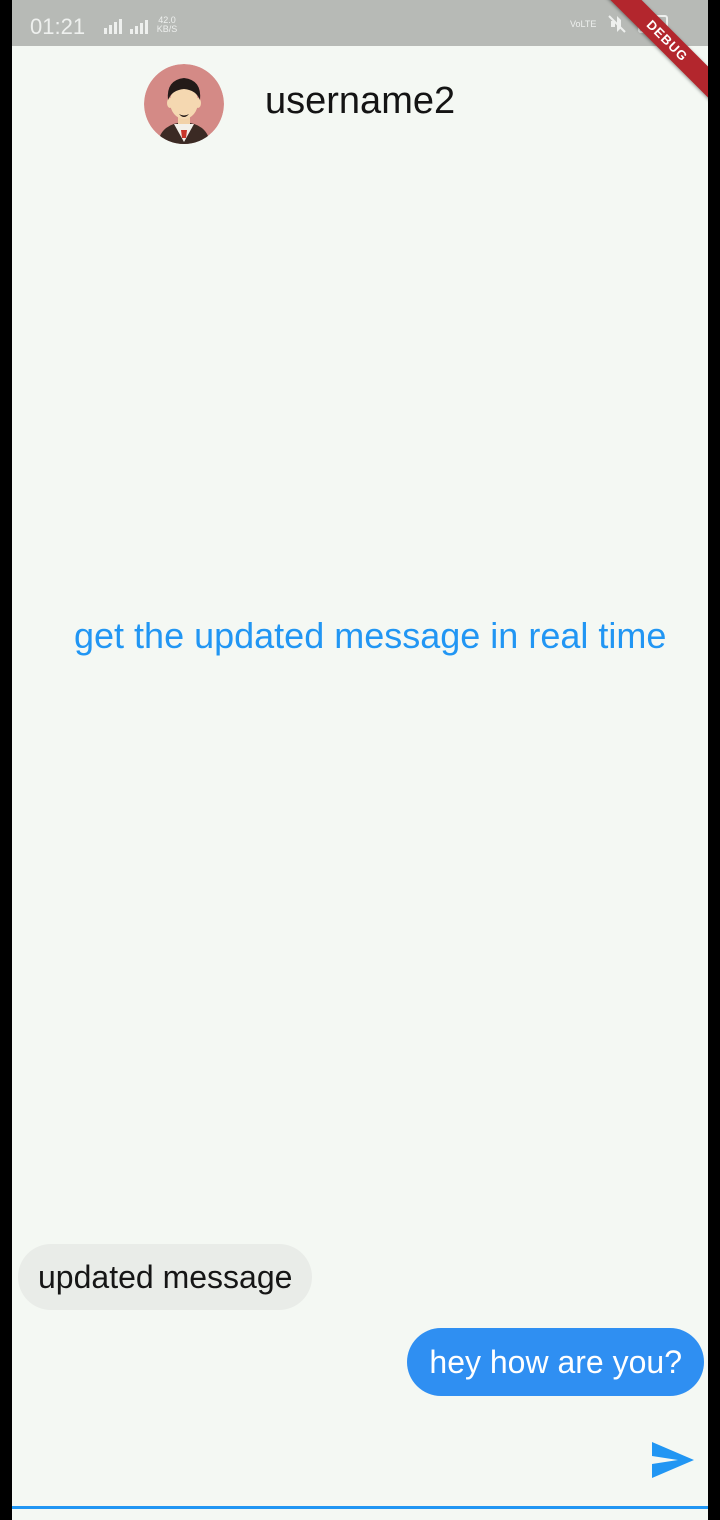 Image resolution: width=720 pixels, height=1520 pixels. I want to click on avatar, so click(184, 104).